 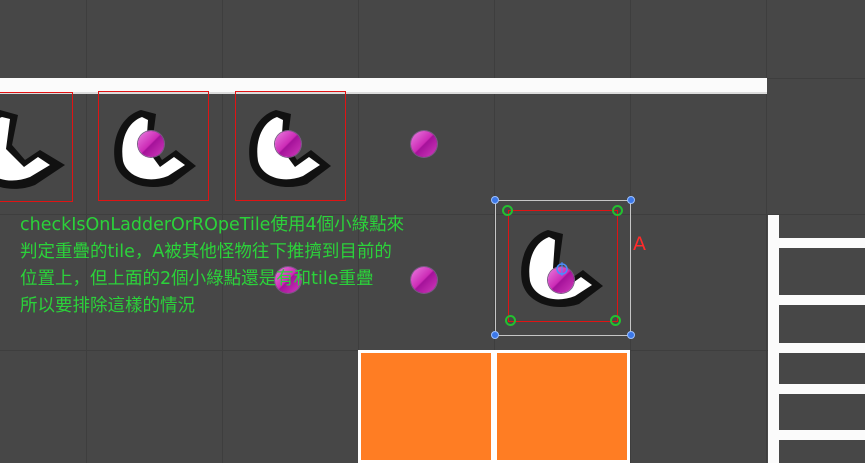 I want to click on annotation-line: 所以要排除這樣的情況, so click(x=107, y=306).